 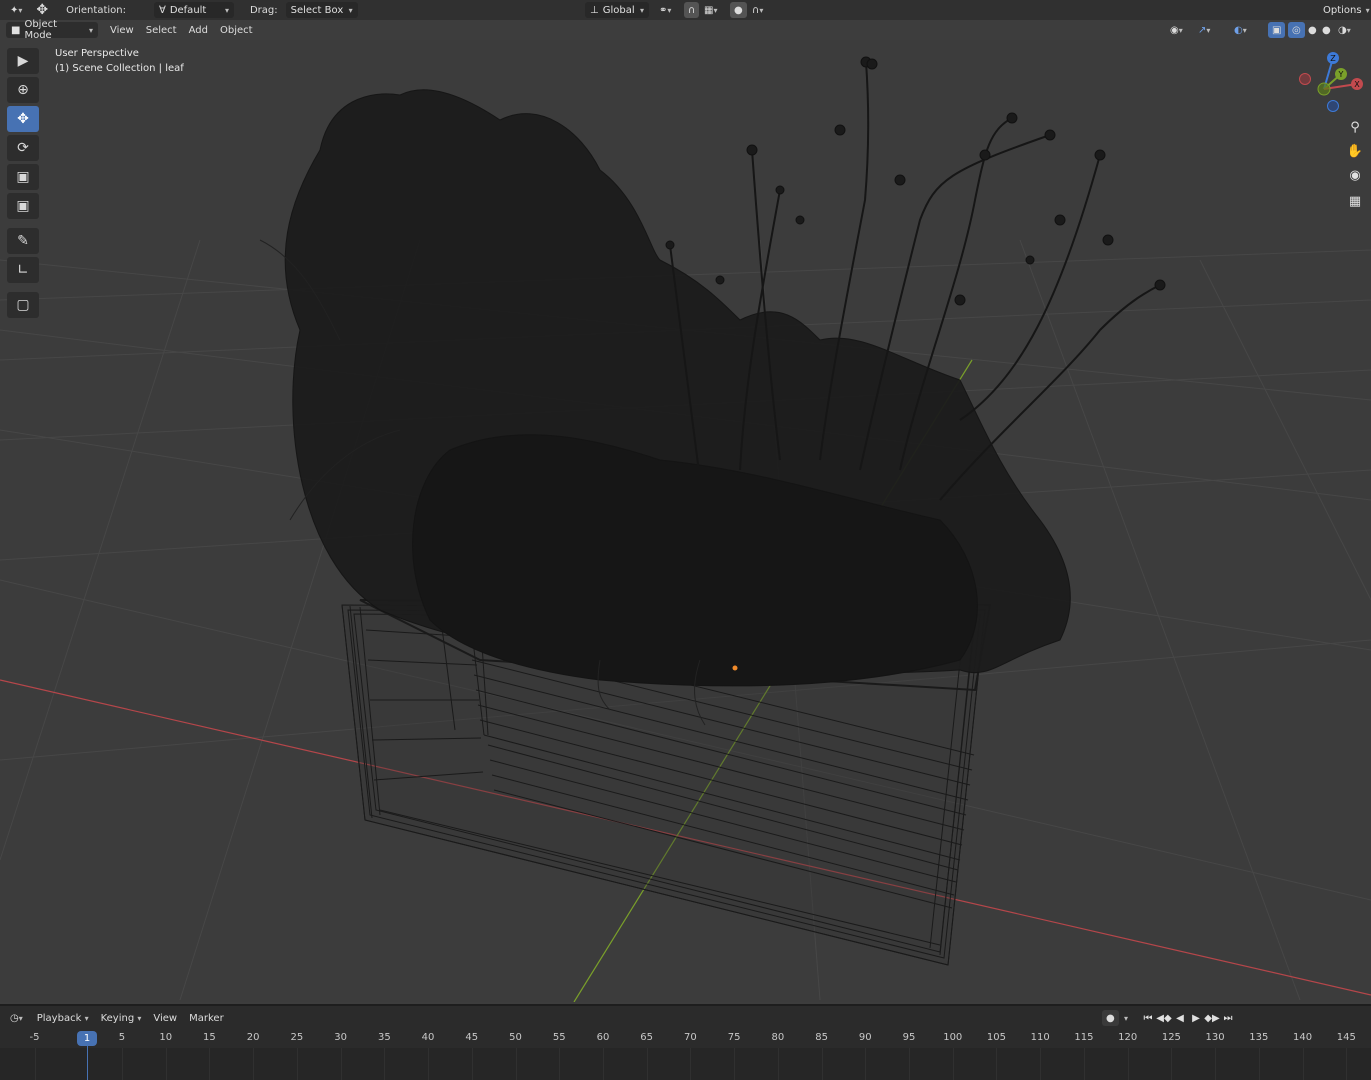 I want to click on options-label: Options, so click(x=1342, y=10).